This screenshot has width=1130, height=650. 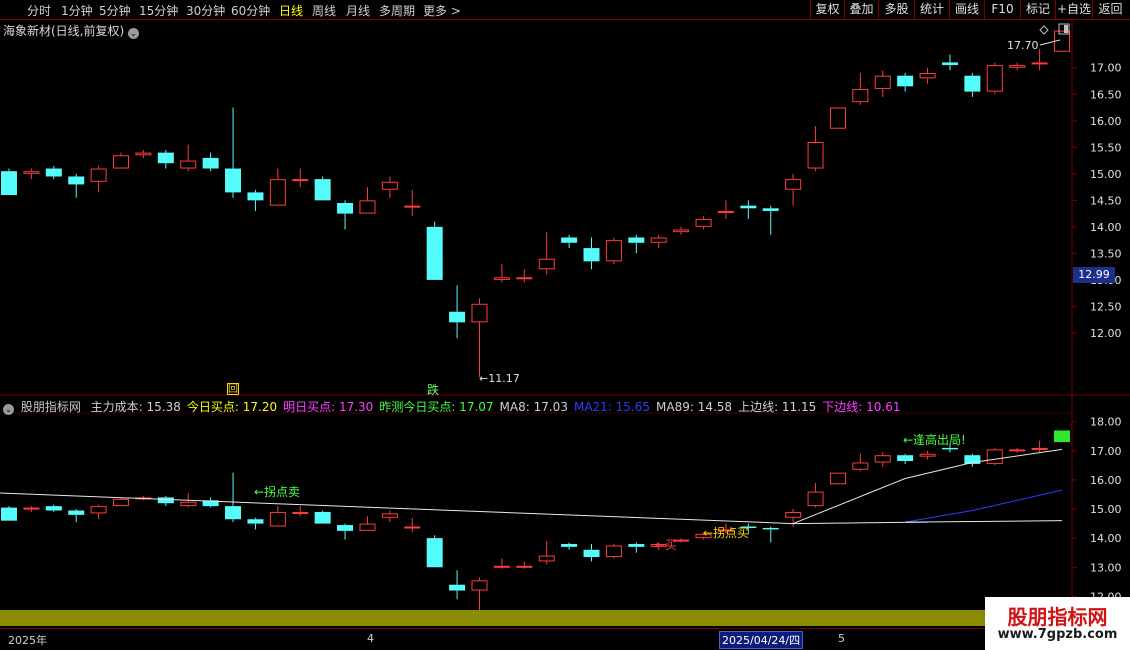 I want to click on annotation-top: ←逢高出局!, so click(x=934, y=439).